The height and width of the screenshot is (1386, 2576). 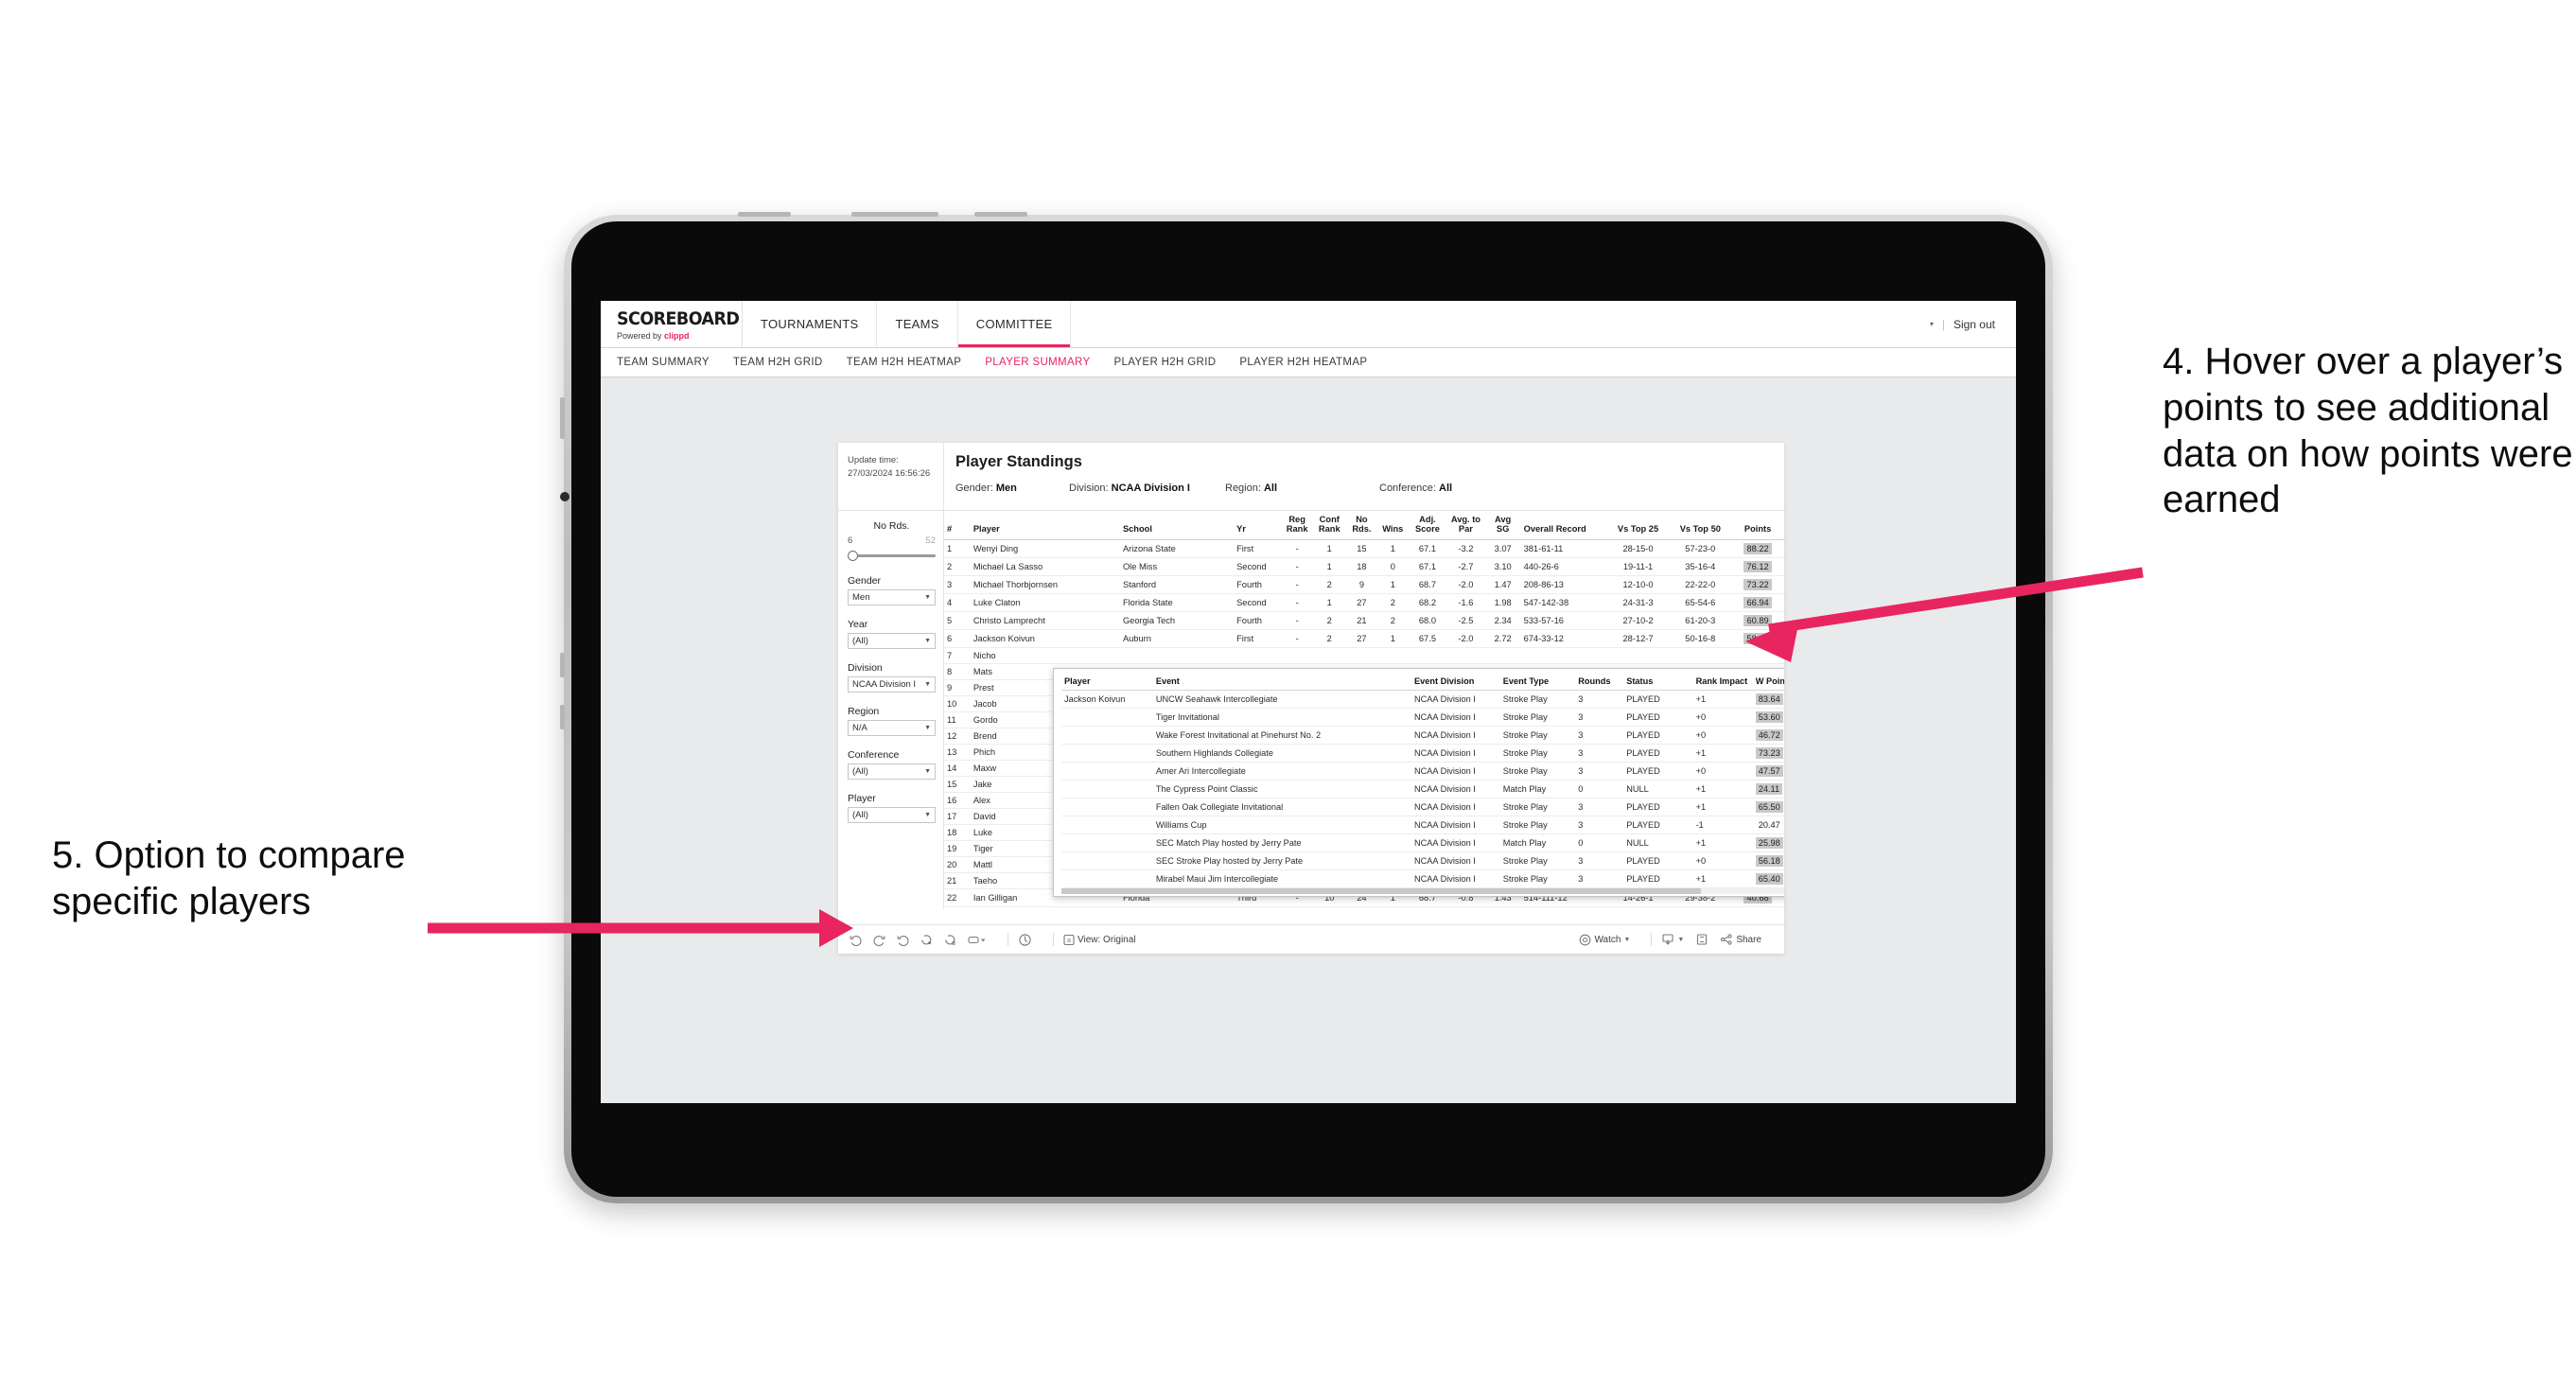 What do you see at coordinates (1045, 525) in the screenshot?
I see `col-player: Player` at bounding box center [1045, 525].